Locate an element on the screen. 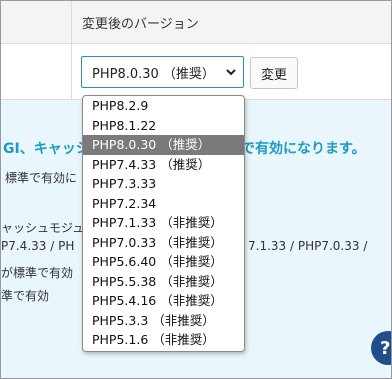 The height and width of the screenshot is (379, 392). info-line-4: が標準で有効 is located at coordinates (37, 273).